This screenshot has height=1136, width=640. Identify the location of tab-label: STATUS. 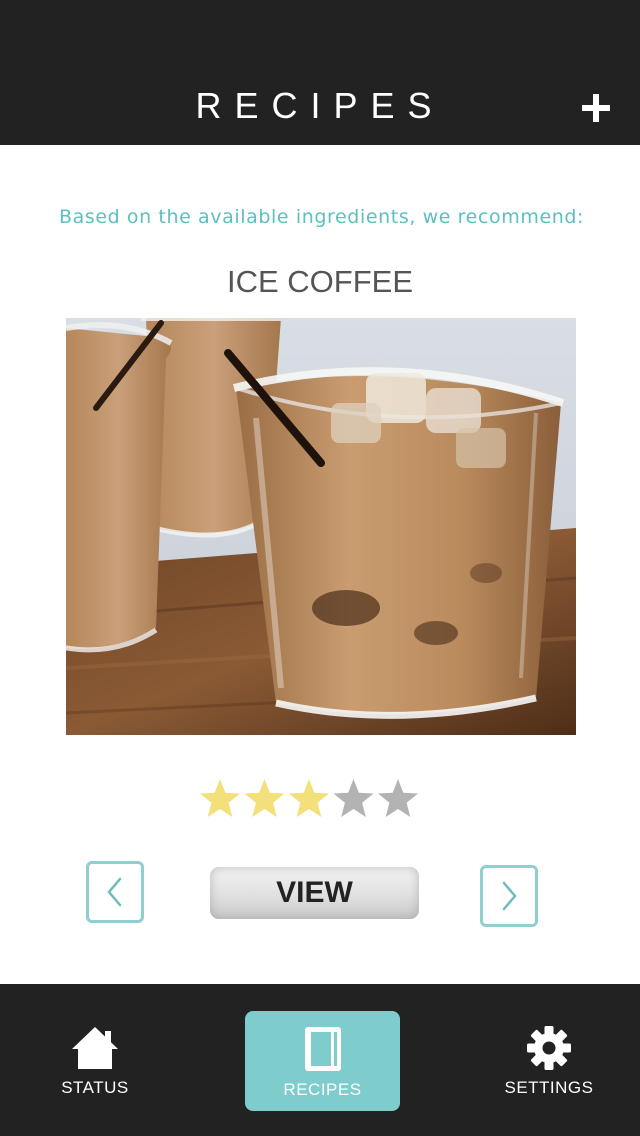
(95, 1087).